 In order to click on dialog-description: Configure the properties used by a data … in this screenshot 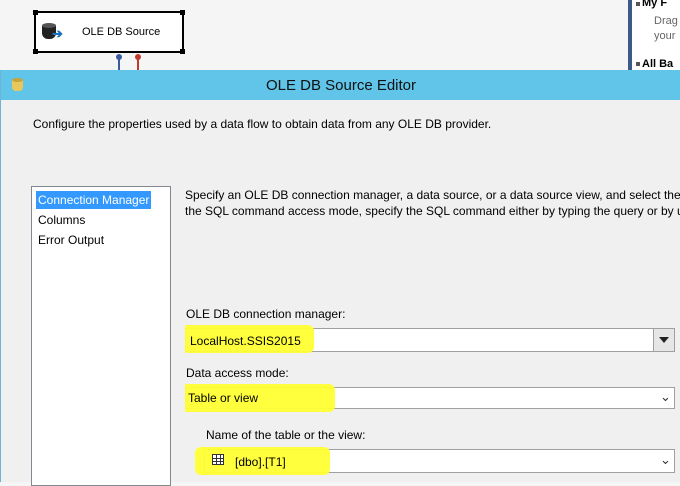, I will do `click(262, 124)`.